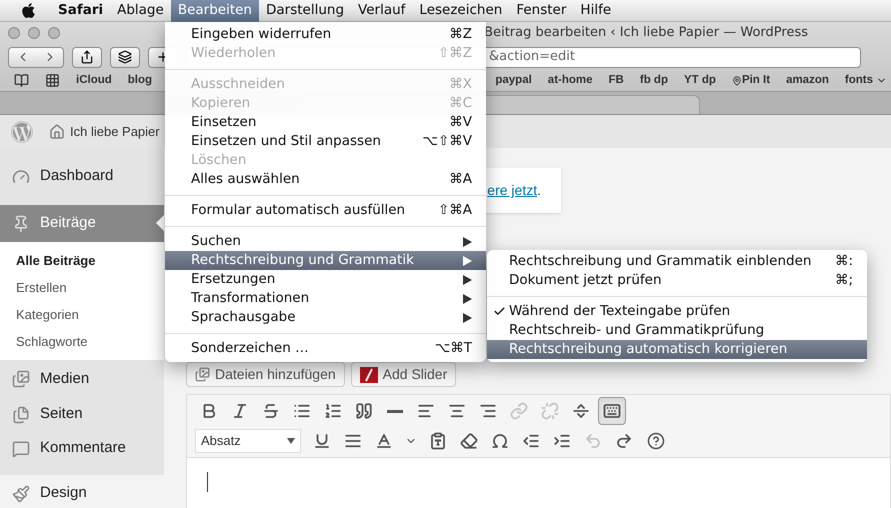 The image size is (891, 508). What do you see at coordinates (140, 81) in the screenshot?
I see `bookmark-link: blog` at bounding box center [140, 81].